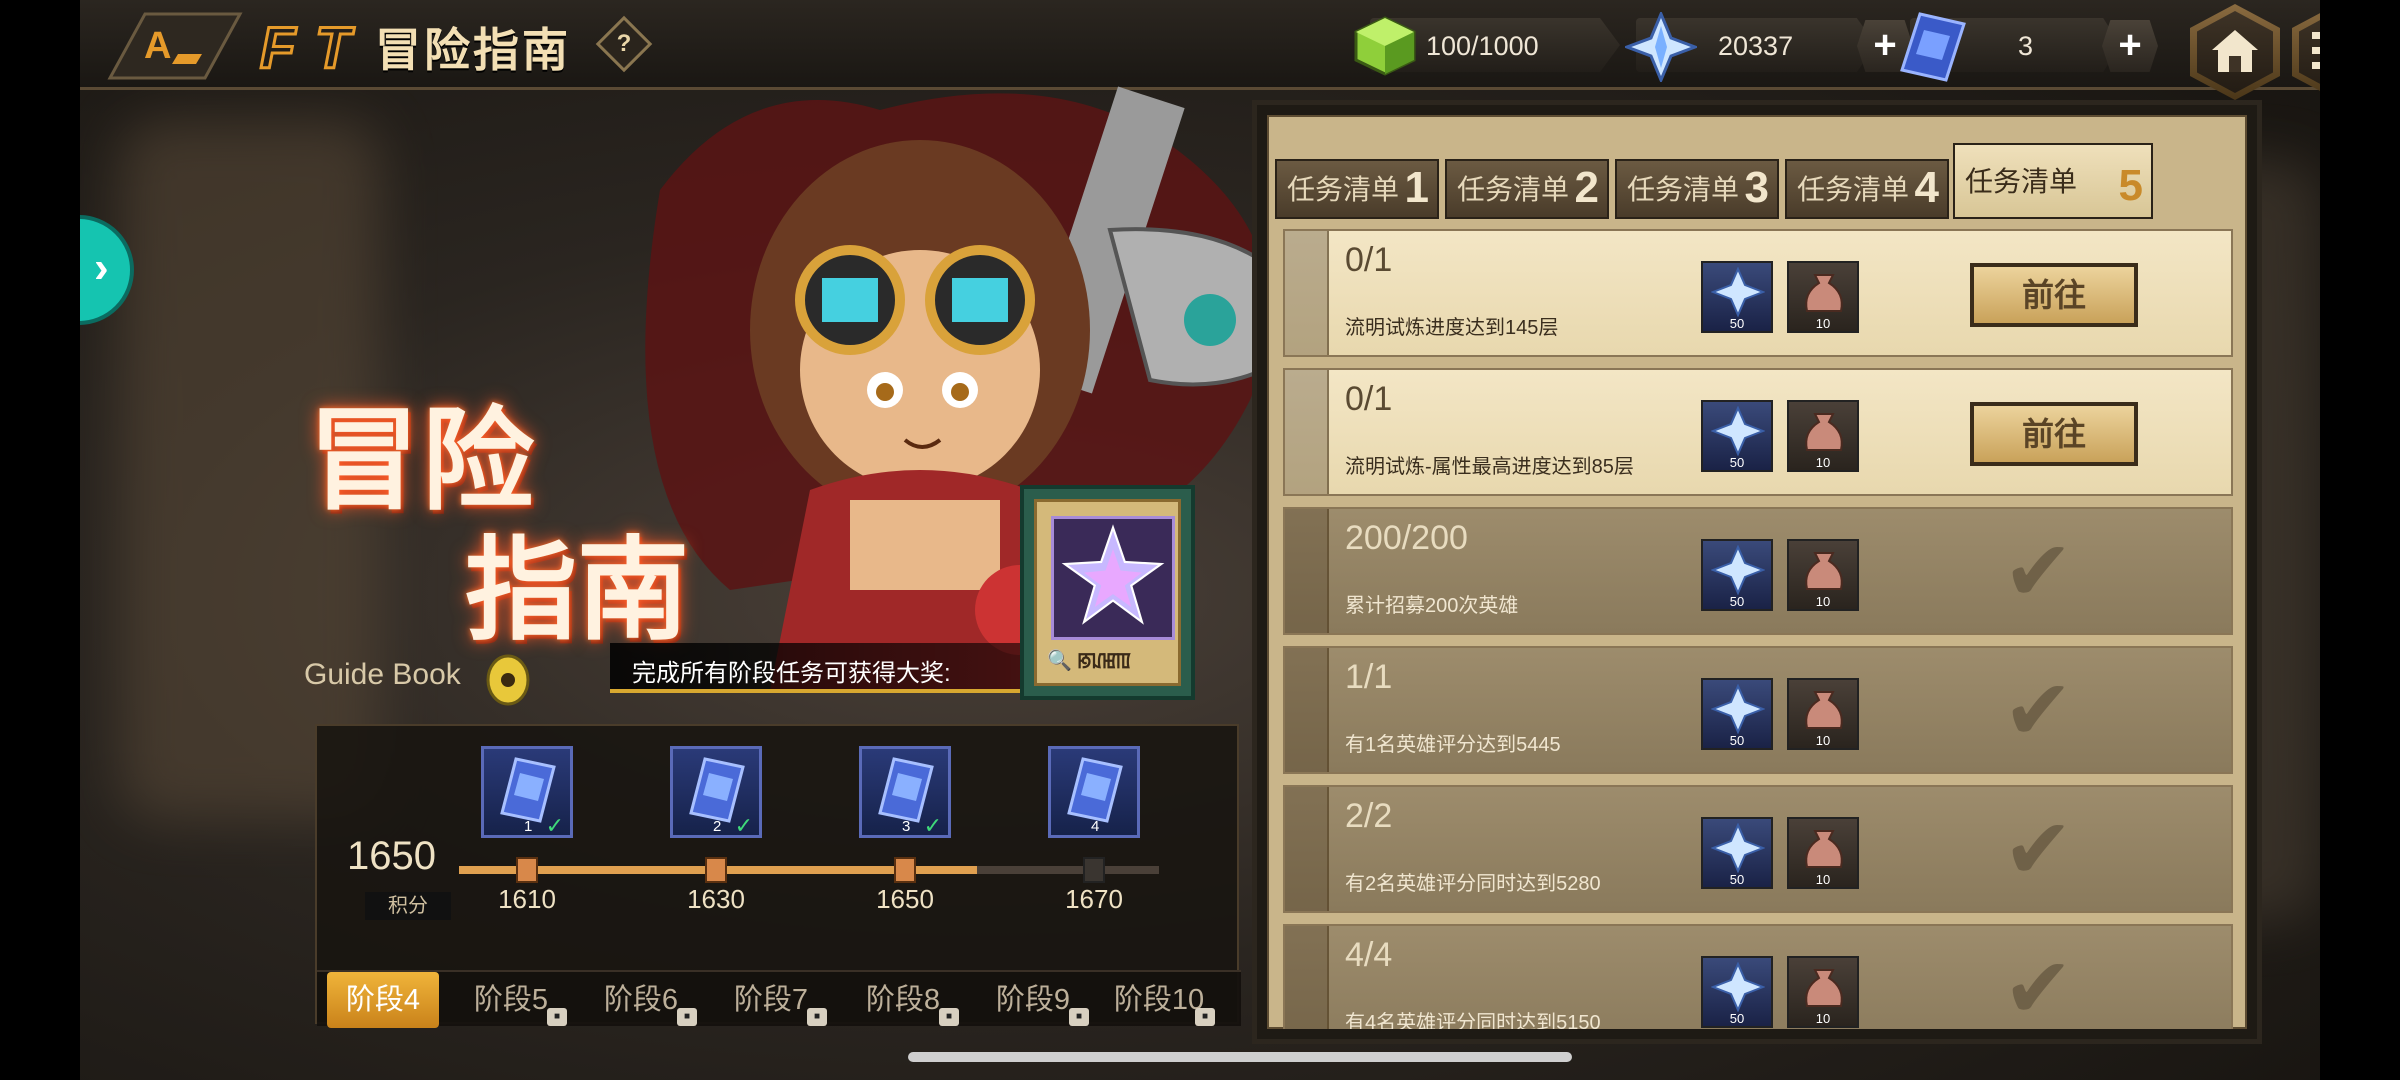  I want to click on task-list-tab: 任务清单 5, so click(2053, 181).